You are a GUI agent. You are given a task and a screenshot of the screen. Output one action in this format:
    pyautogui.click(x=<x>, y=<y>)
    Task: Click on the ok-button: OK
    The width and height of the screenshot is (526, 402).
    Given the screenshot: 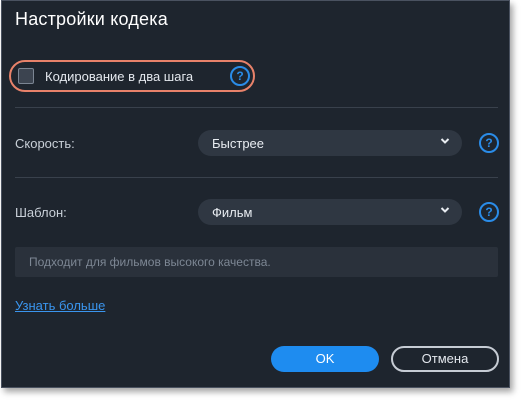 What is the action you would take?
    pyautogui.click(x=325, y=359)
    